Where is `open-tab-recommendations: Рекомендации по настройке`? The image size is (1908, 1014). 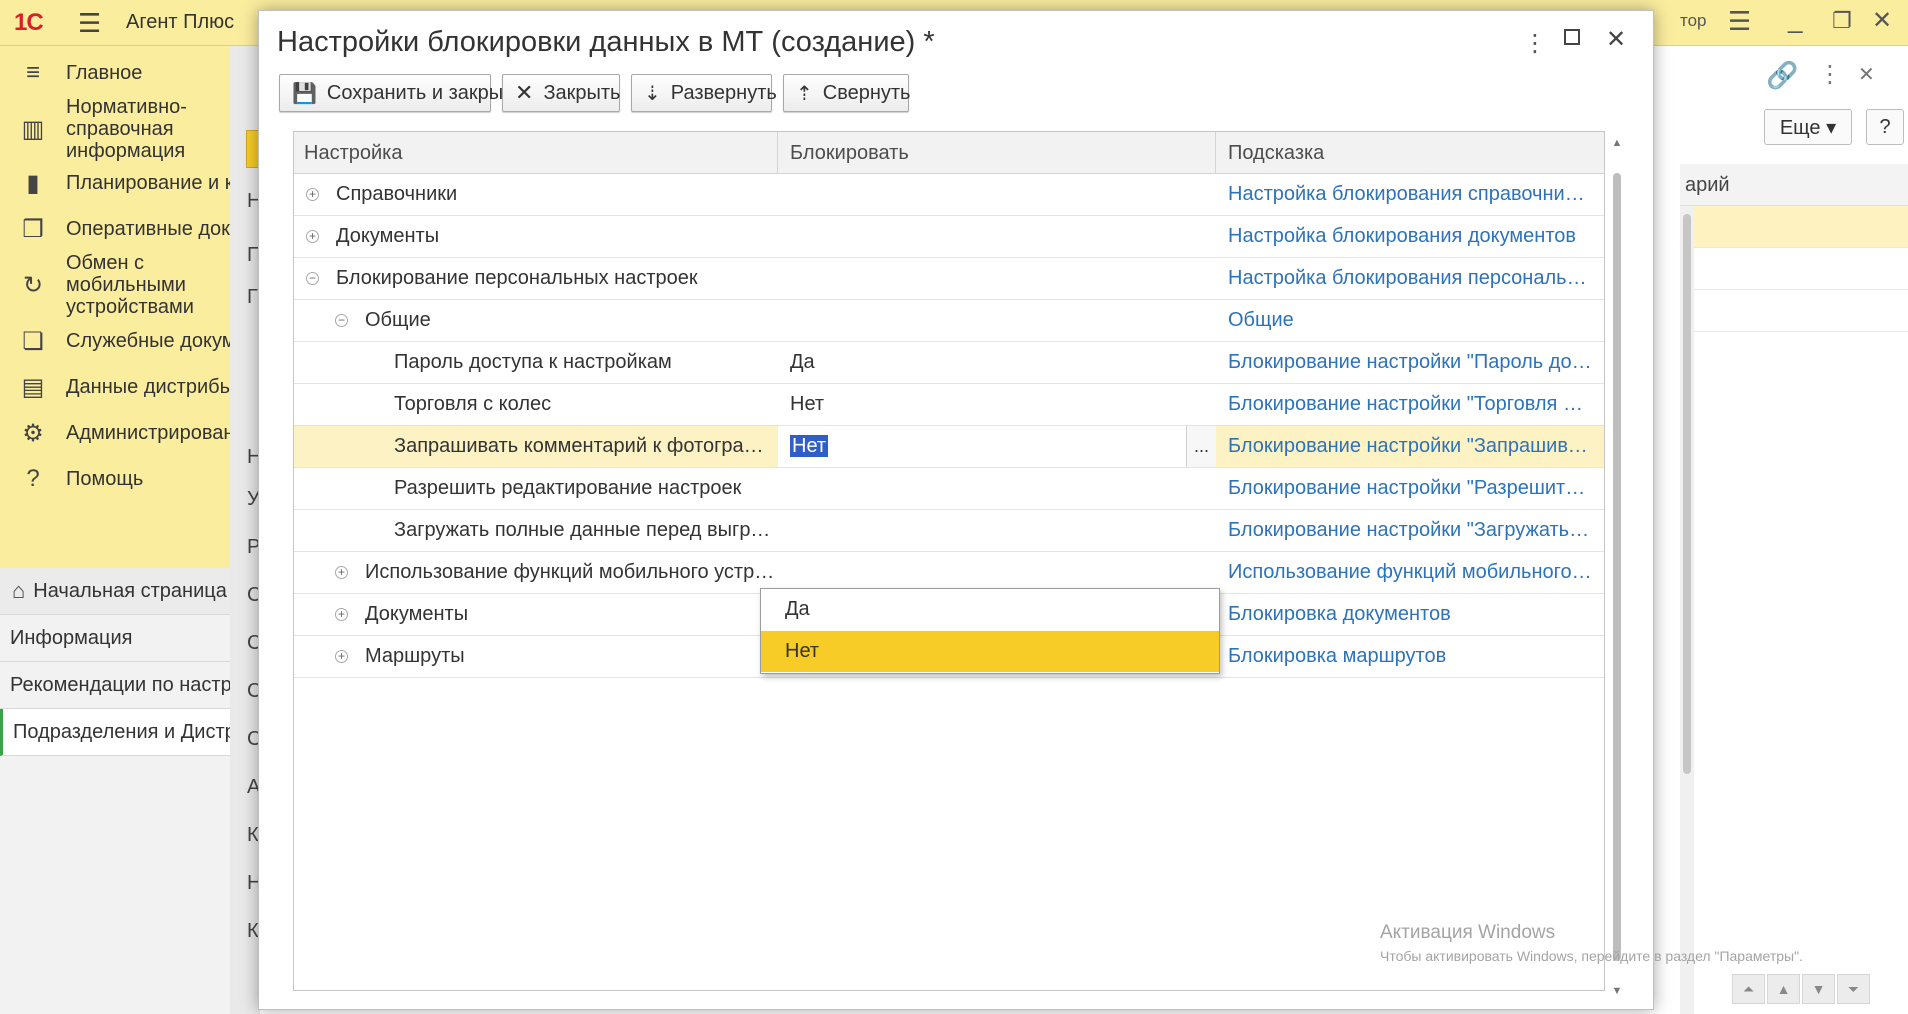 open-tab-recommendations: Рекомендации по настройке is located at coordinates (115, 685).